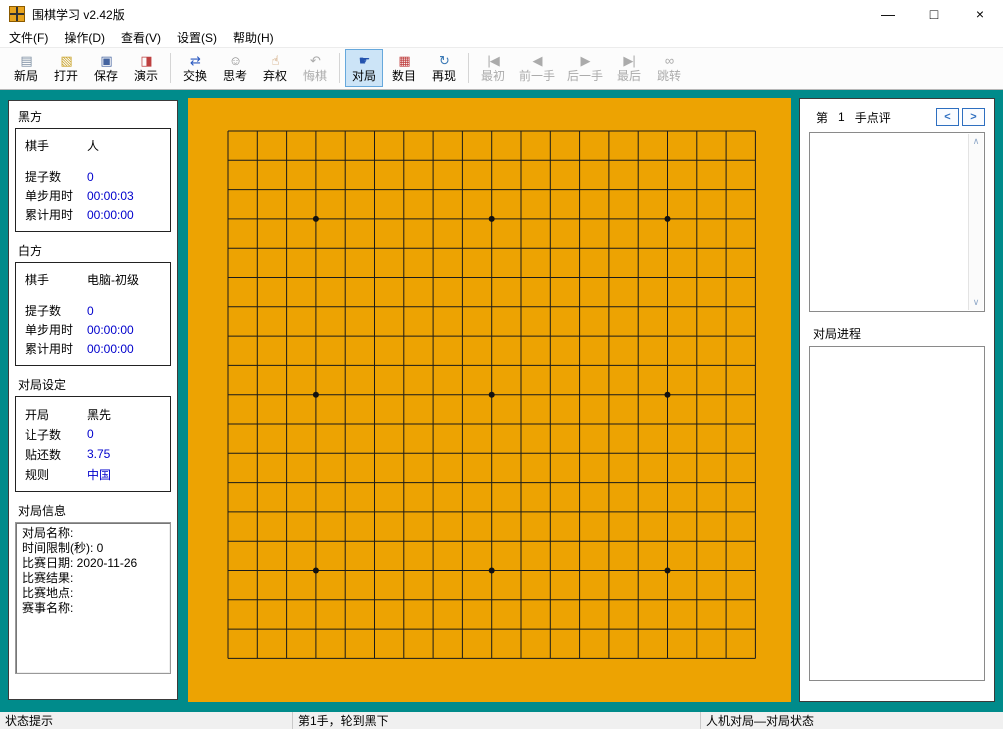 This screenshot has width=1003, height=729. Describe the element at coordinates (146, 60) in the screenshot. I see `demo-icon: ◨` at that location.